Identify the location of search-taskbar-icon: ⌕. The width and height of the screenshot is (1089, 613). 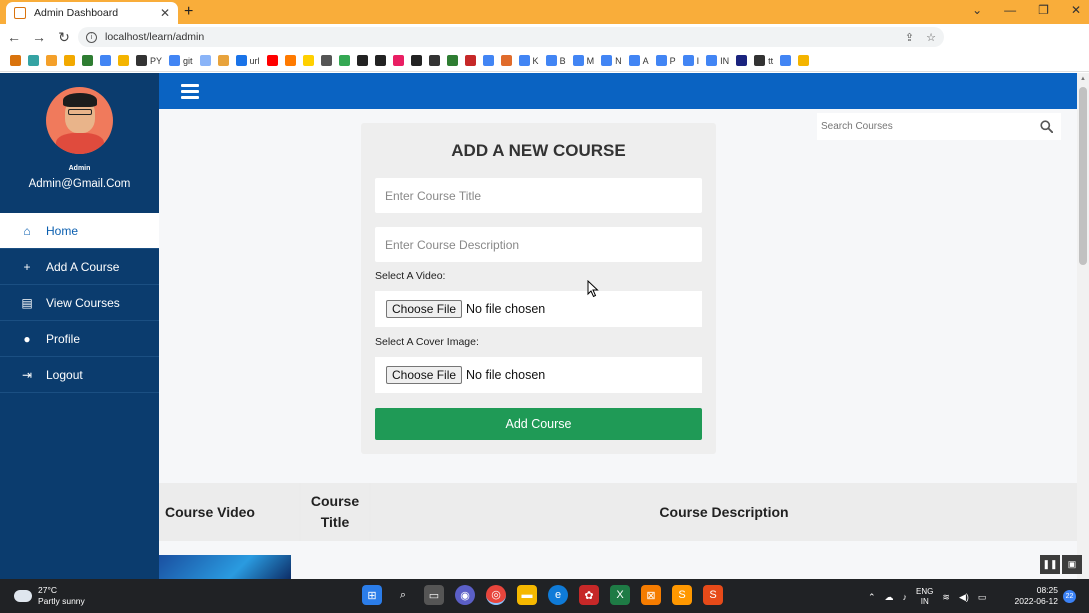
(403, 595).